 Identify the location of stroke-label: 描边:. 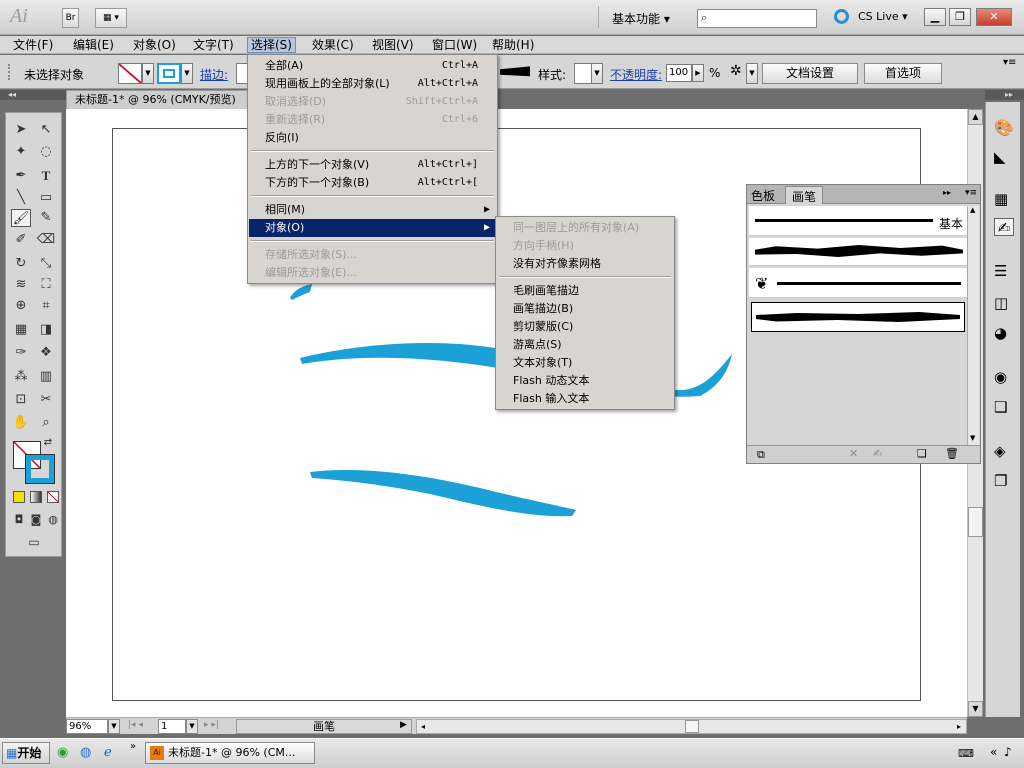
(214, 74).